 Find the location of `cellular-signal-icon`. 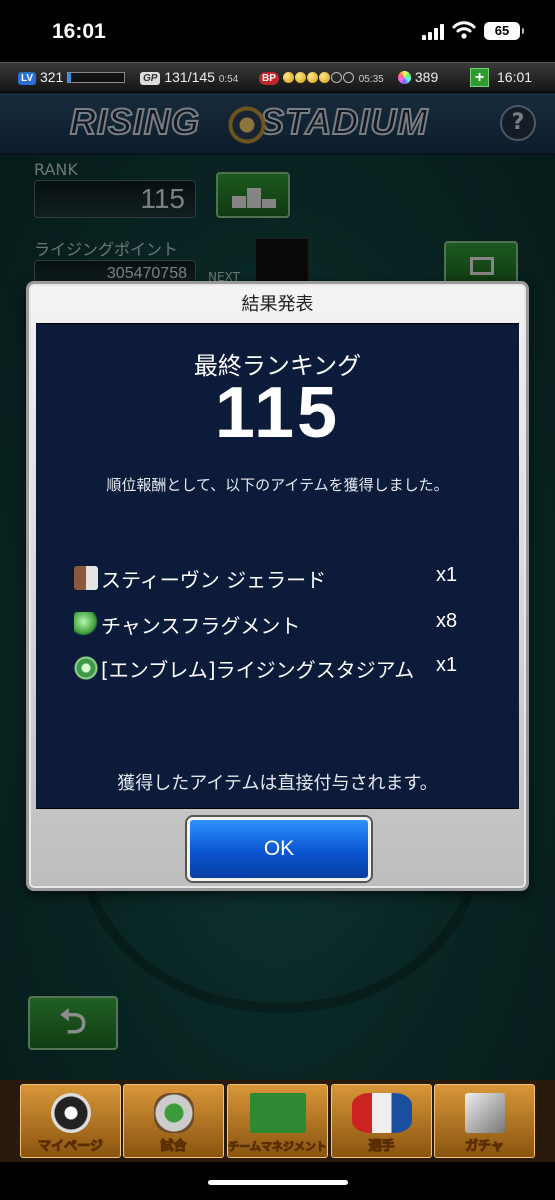

cellular-signal-icon is located at coordinates (434, 32).